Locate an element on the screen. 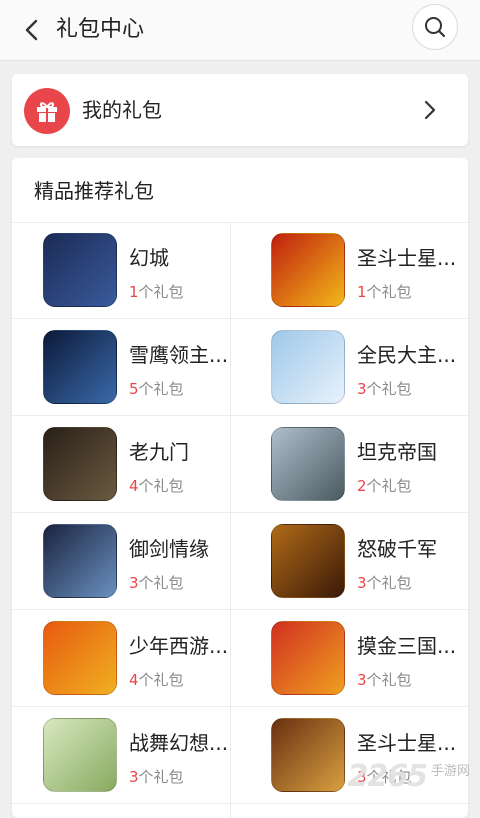  gift-box-icon is located at coordinates (47, 111).